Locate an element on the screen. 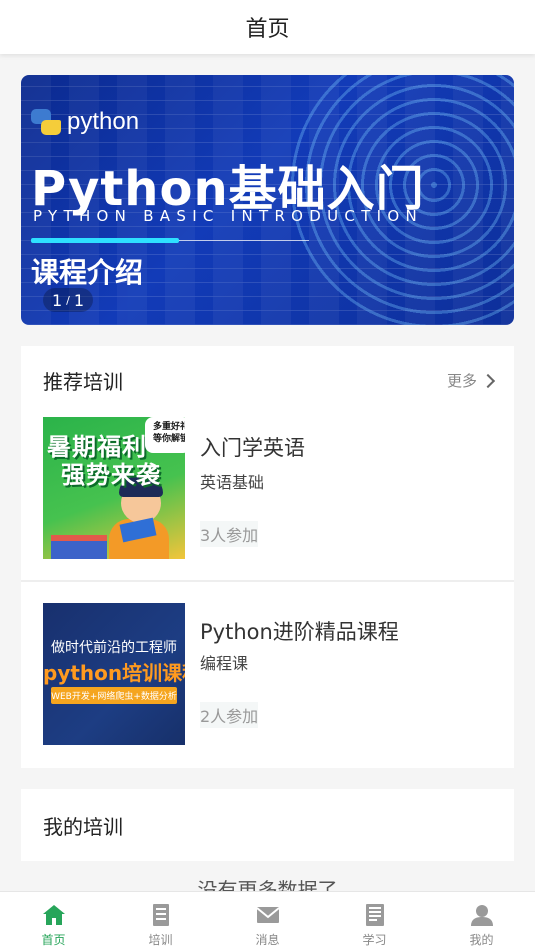 Image resolution: width=535 pixels, height=951 pixels. course-info: 入门学英语 英语基础 3人参加 is located at coordinates (252, 489).